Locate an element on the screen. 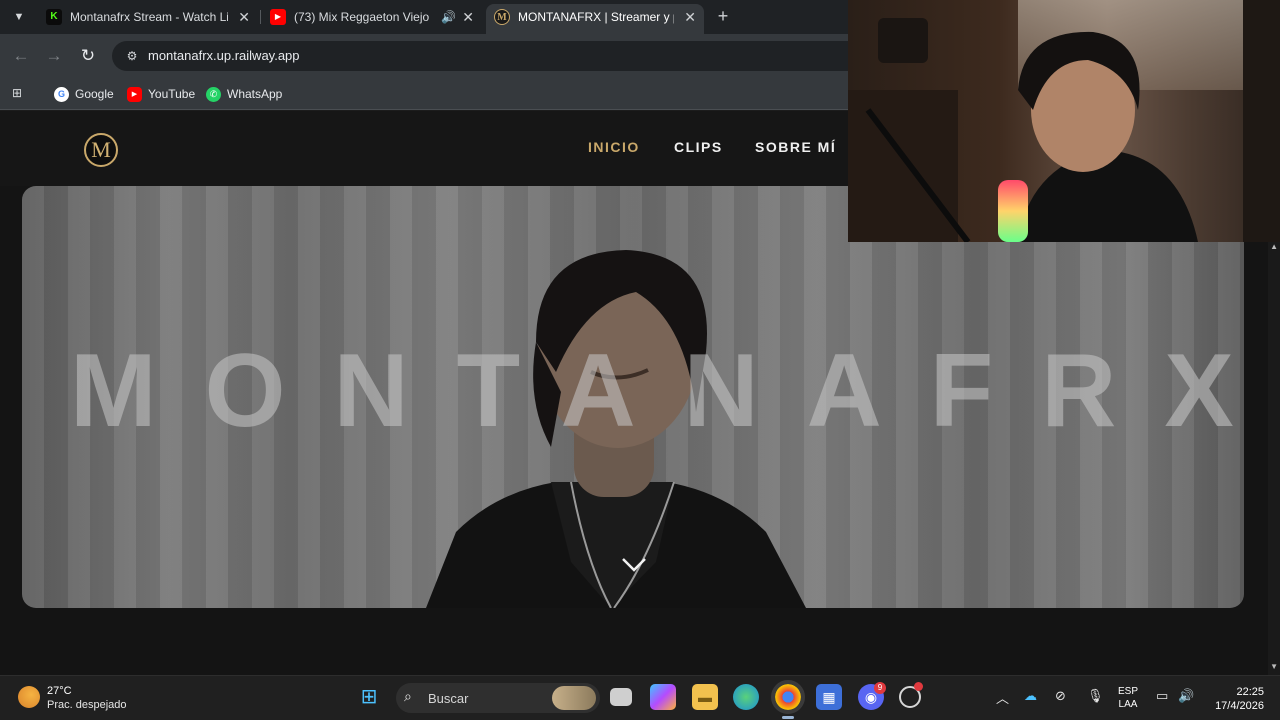 The height and width of the screenshot is (720, 1280). obs-recording-dot is located at coordinates (918, 686).